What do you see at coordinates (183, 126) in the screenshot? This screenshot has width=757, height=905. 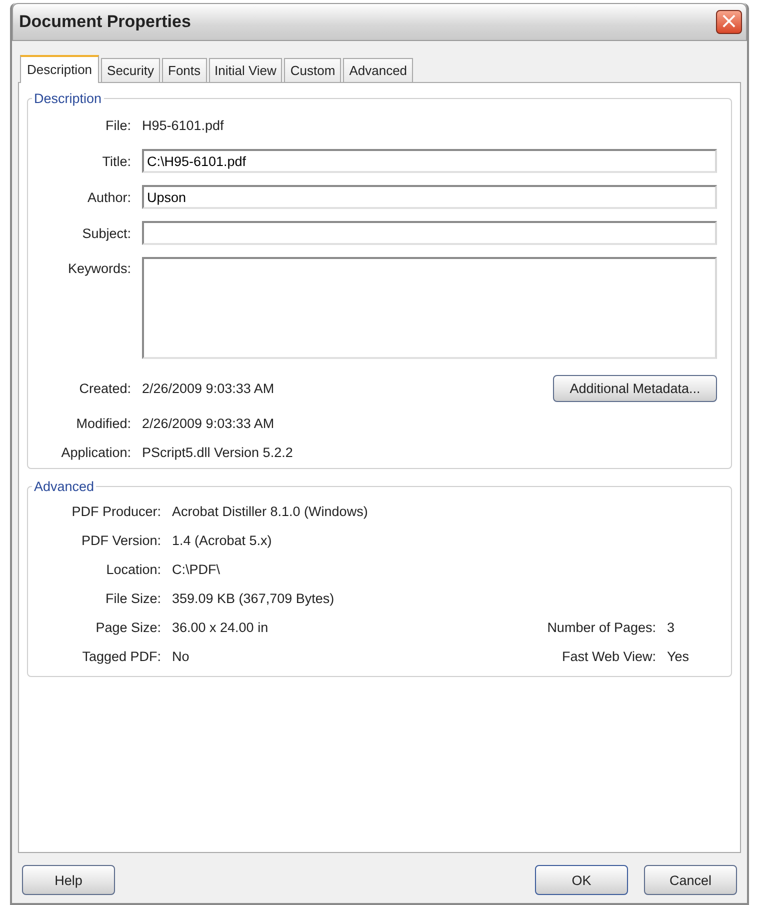 I see `field-value: H95-6101.pdf` at bounding box center [183, 126].